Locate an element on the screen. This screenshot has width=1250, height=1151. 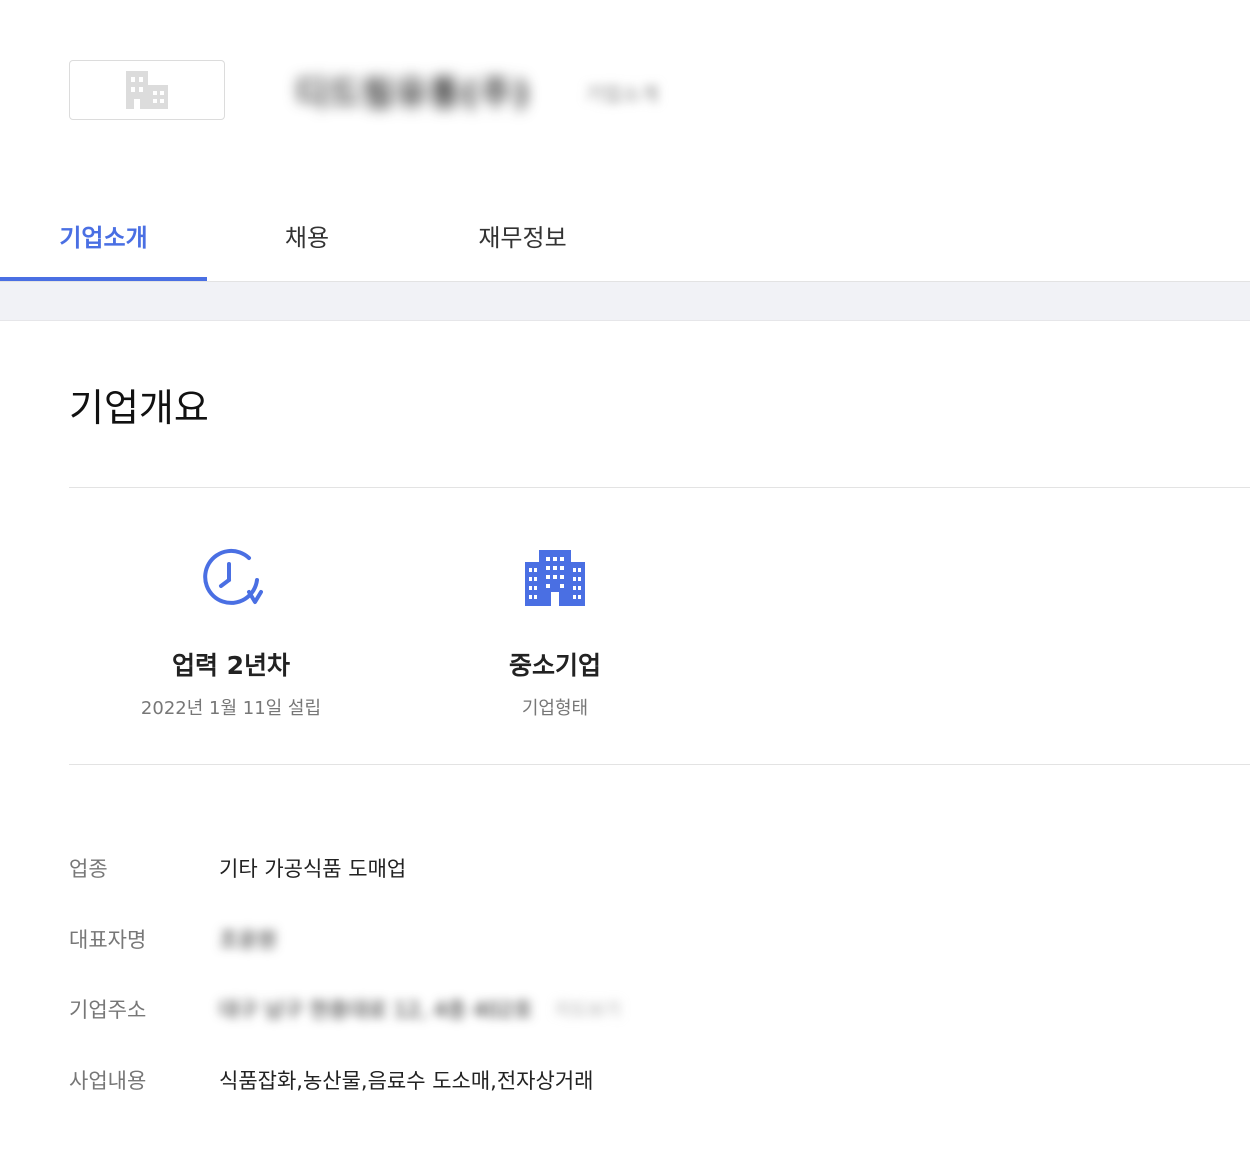
stat-years-in-business: 업력 2년차 2022년 1월 11일 설립 is located at coordinates (231, 633).